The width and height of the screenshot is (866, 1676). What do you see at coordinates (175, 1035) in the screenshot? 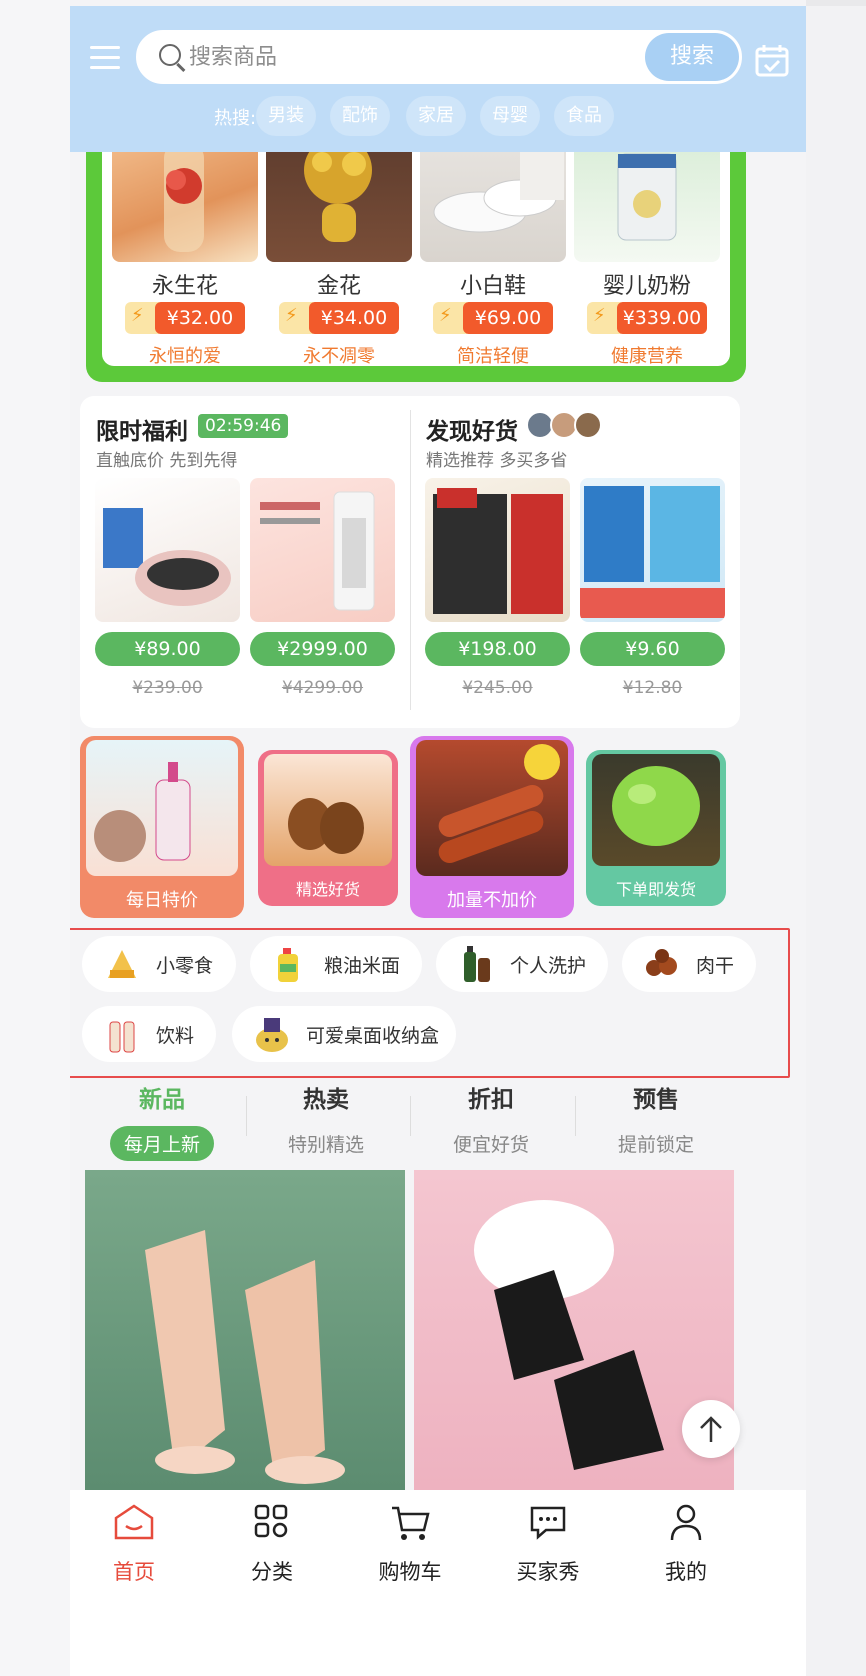
I see `chip-label: 饮料` at bounding box center [175, 1035].